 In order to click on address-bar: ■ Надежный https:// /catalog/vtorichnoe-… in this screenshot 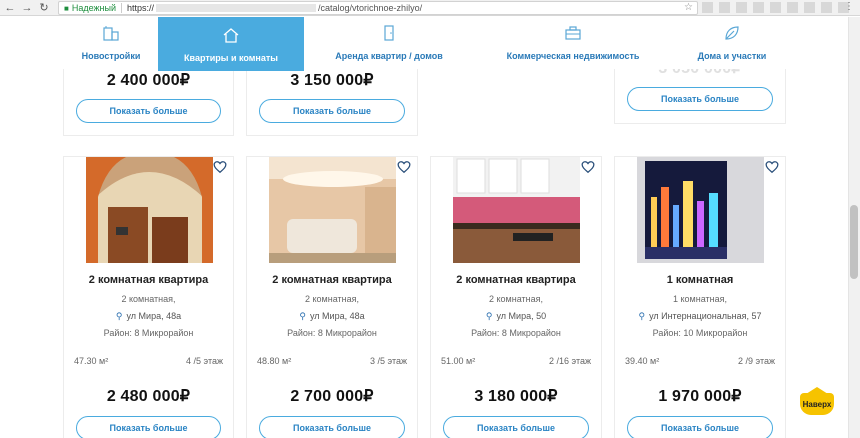, I will do `click(378, 8)`.